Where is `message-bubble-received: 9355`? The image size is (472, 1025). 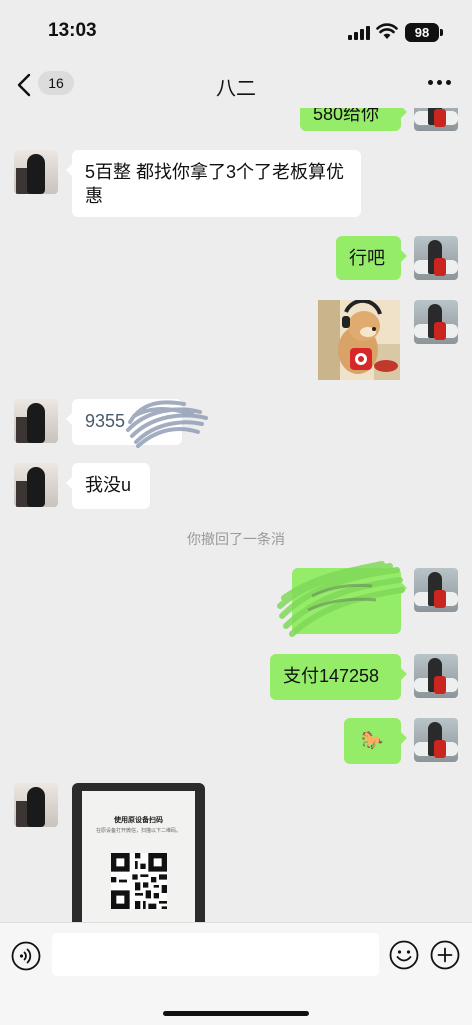 message-bubble-received: 9355 is located at coordinates (124, 422).